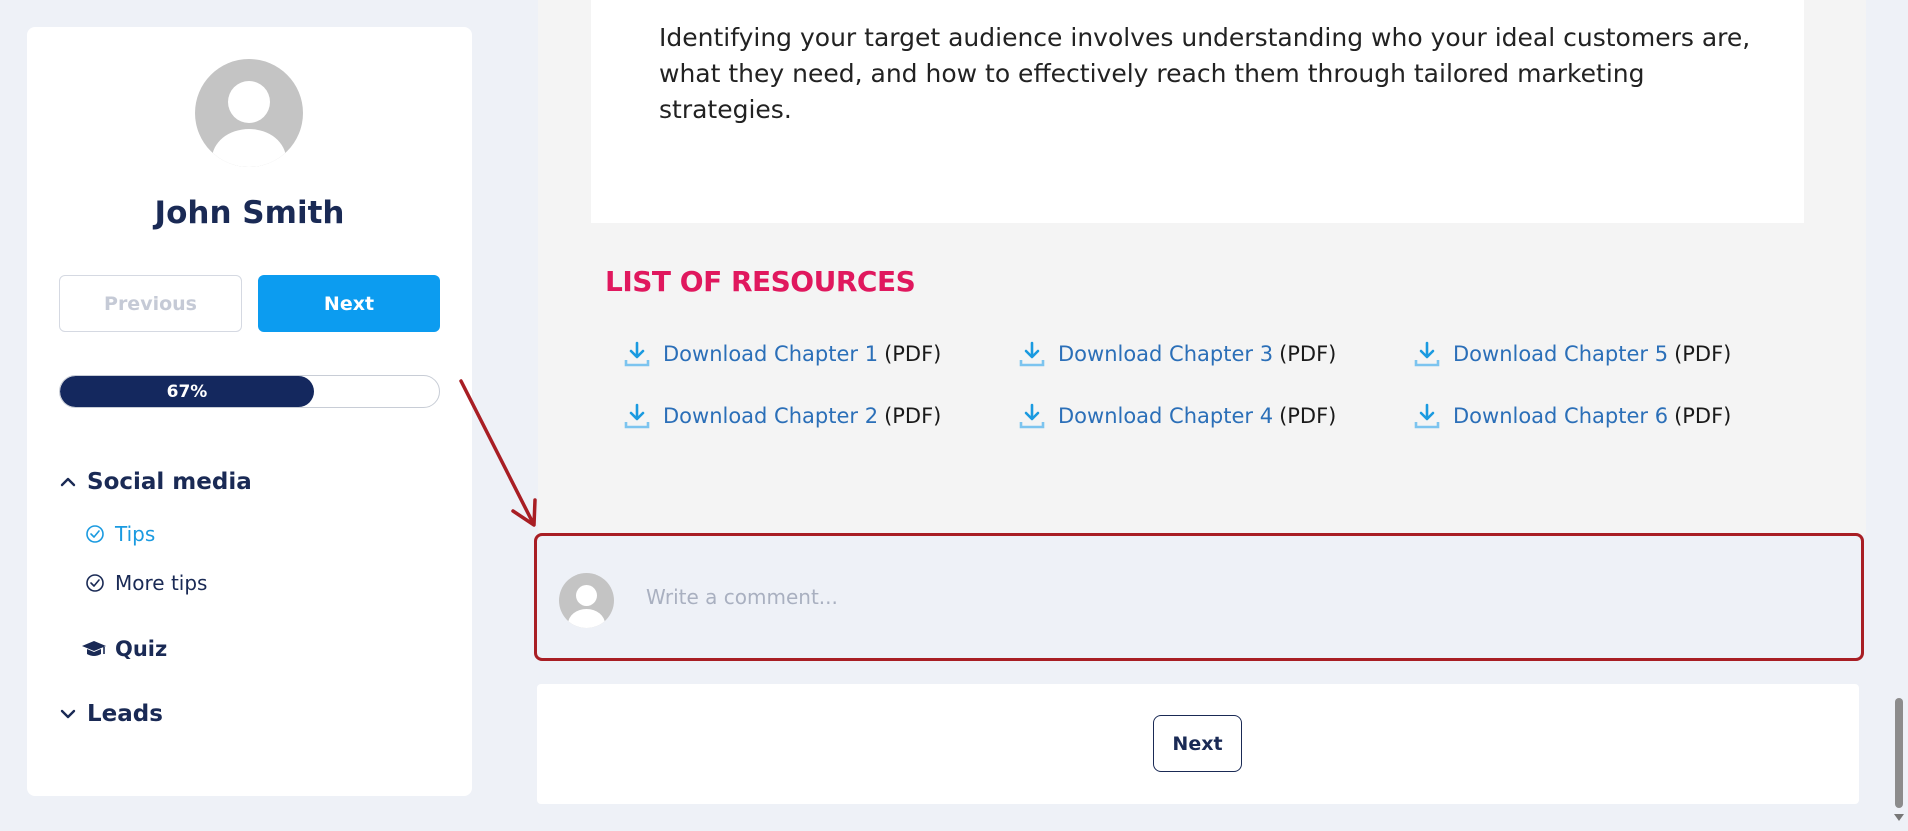 Image resolution: width=1908 pixels, height=831 pixels. I want to click on resource-link: Download Chapter 5, so click(1560, 354).